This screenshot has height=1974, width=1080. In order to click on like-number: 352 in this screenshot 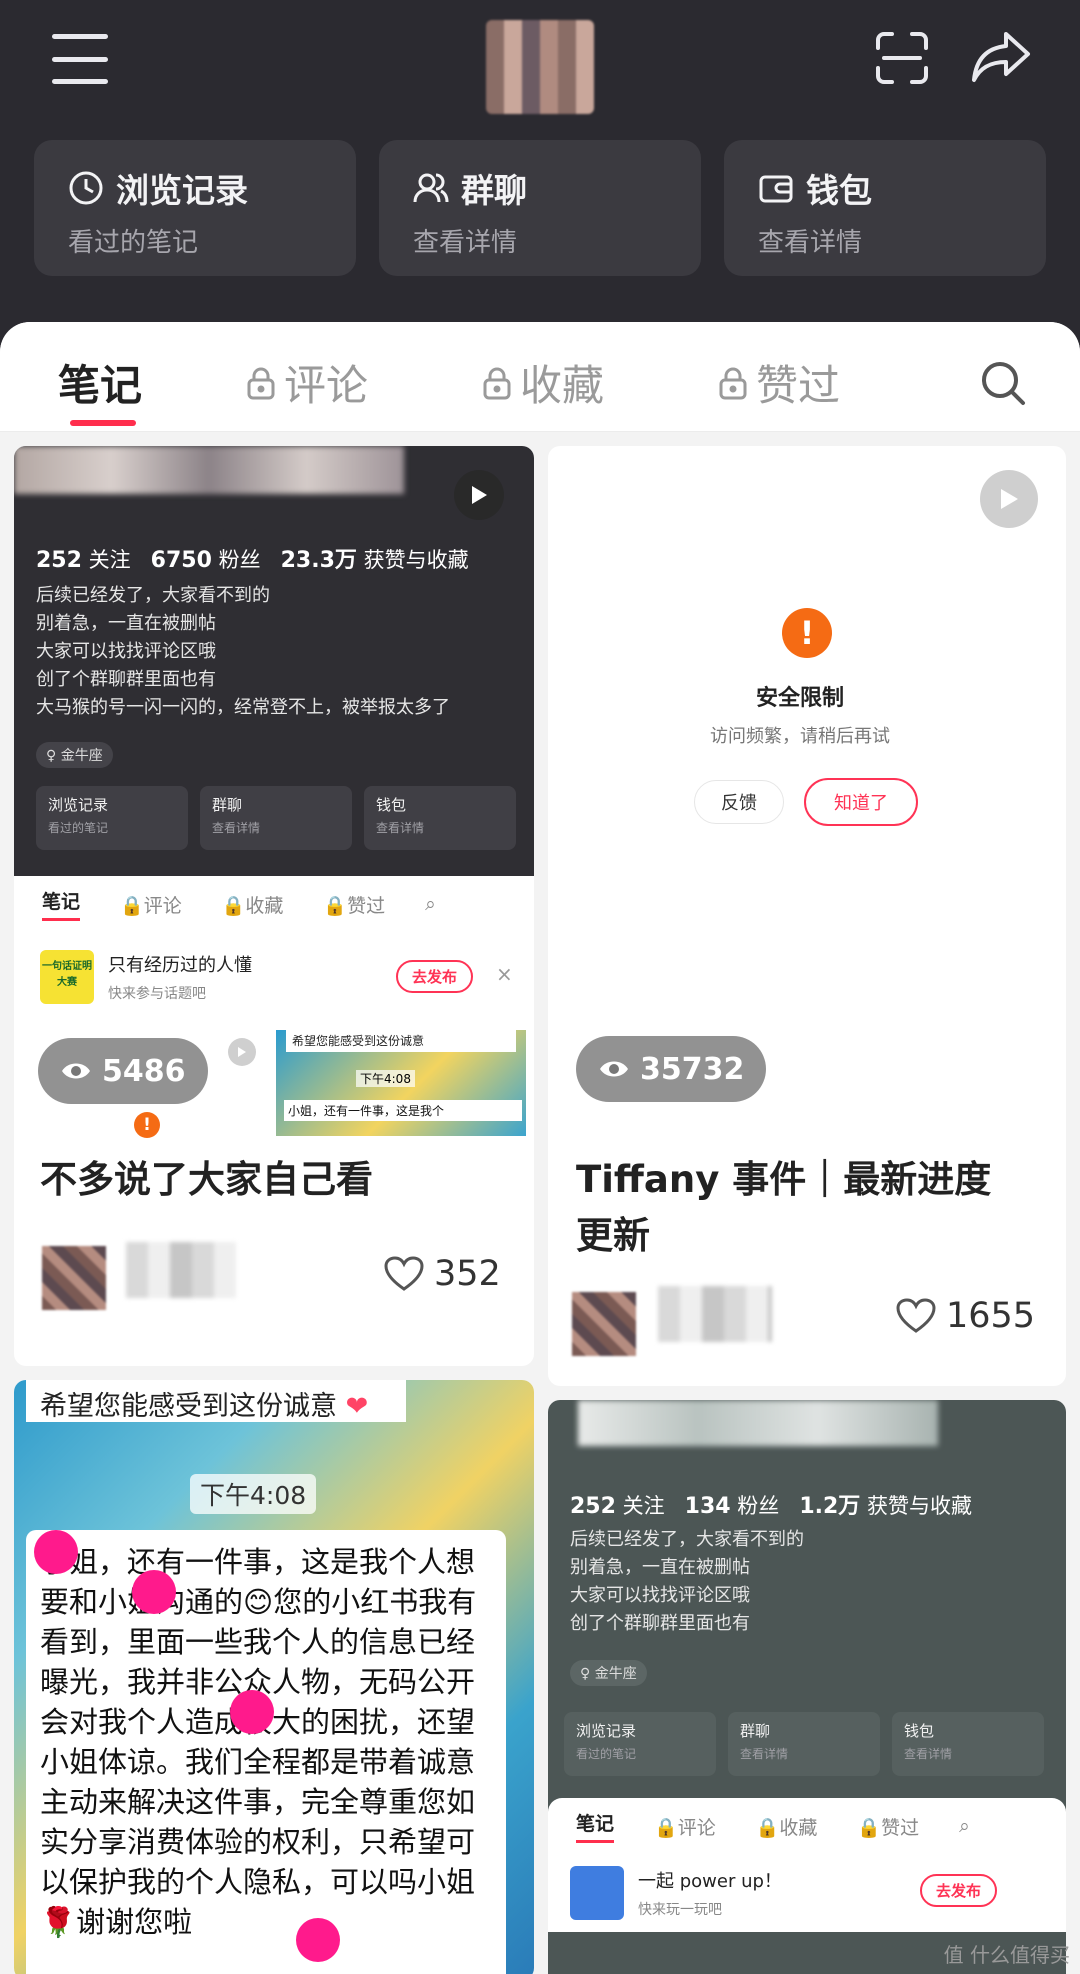, I will do `click(467, 1274)`.